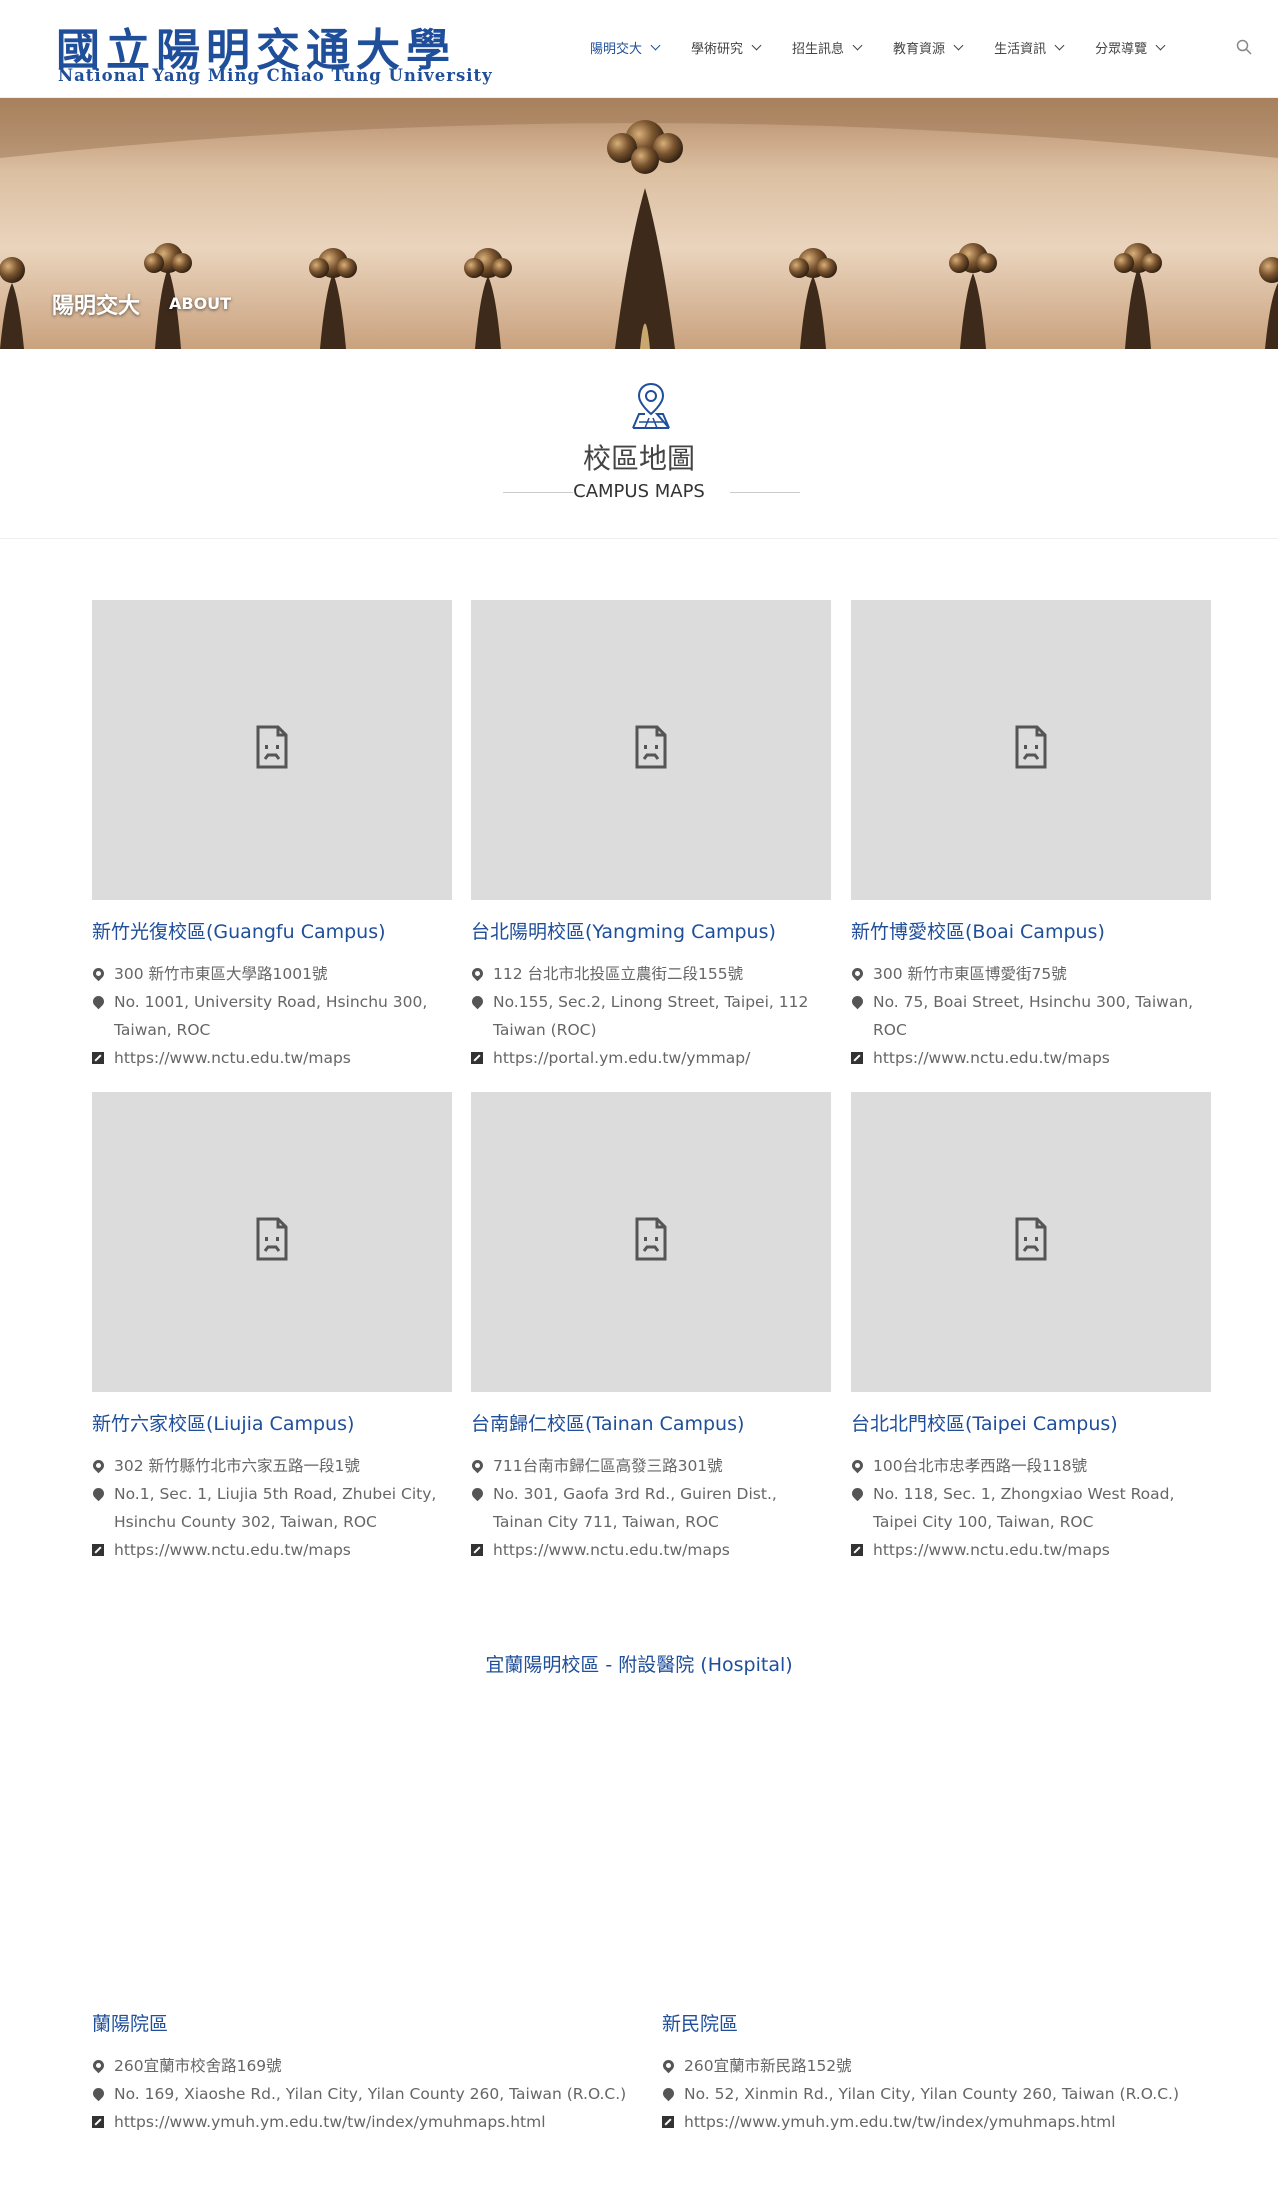 This screenshot has height=2190, width=1278. Describe the element at coordinates (941, 2066) in the screenshot. I see `address-zh-row: 260宜蘭市新民路152號` at that location.